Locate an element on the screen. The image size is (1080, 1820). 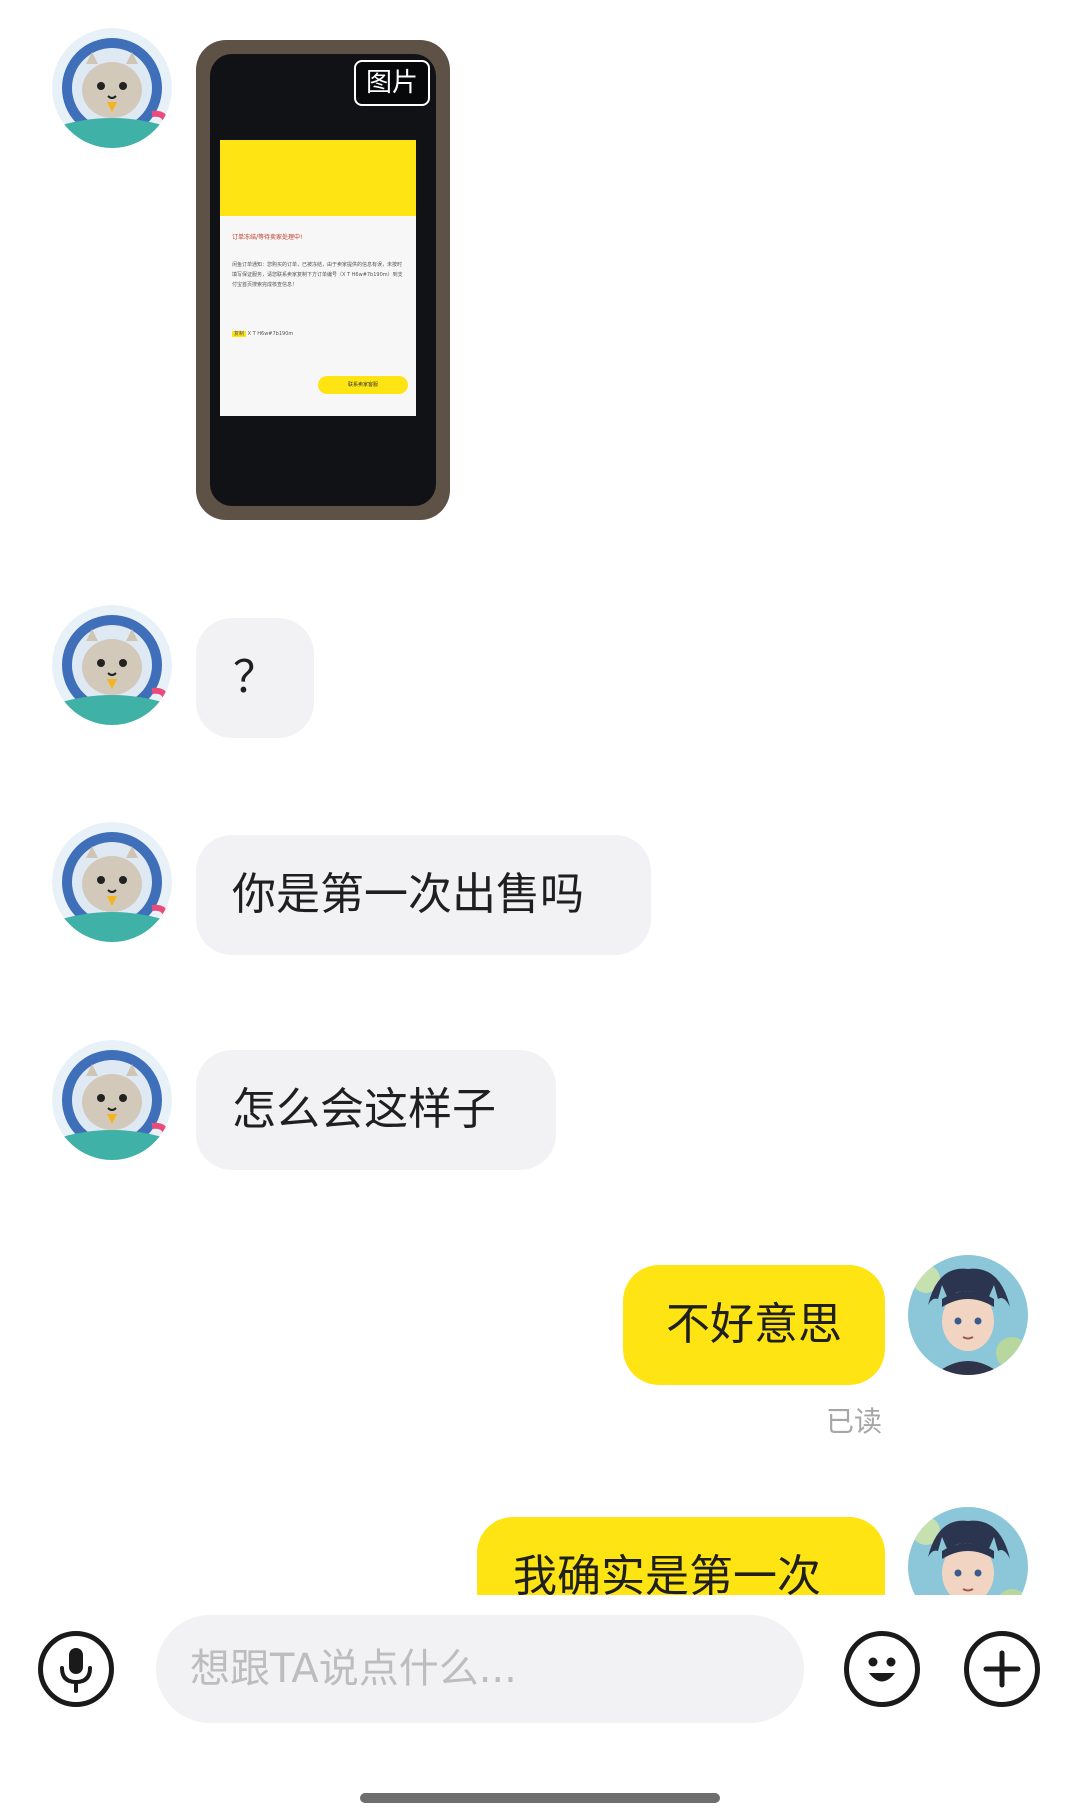
input-bar is located at coordinates (540, 1680).